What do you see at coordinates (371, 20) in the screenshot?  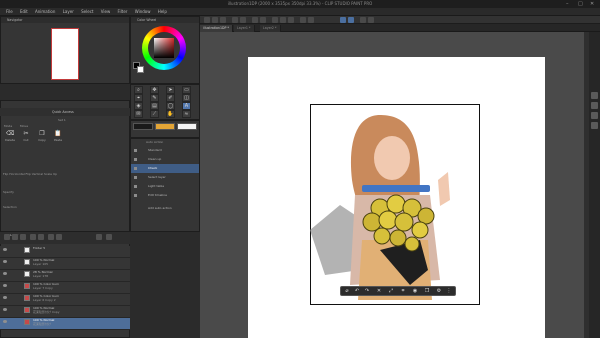 I see `cloud-icon` at bounding box center [371, 20].